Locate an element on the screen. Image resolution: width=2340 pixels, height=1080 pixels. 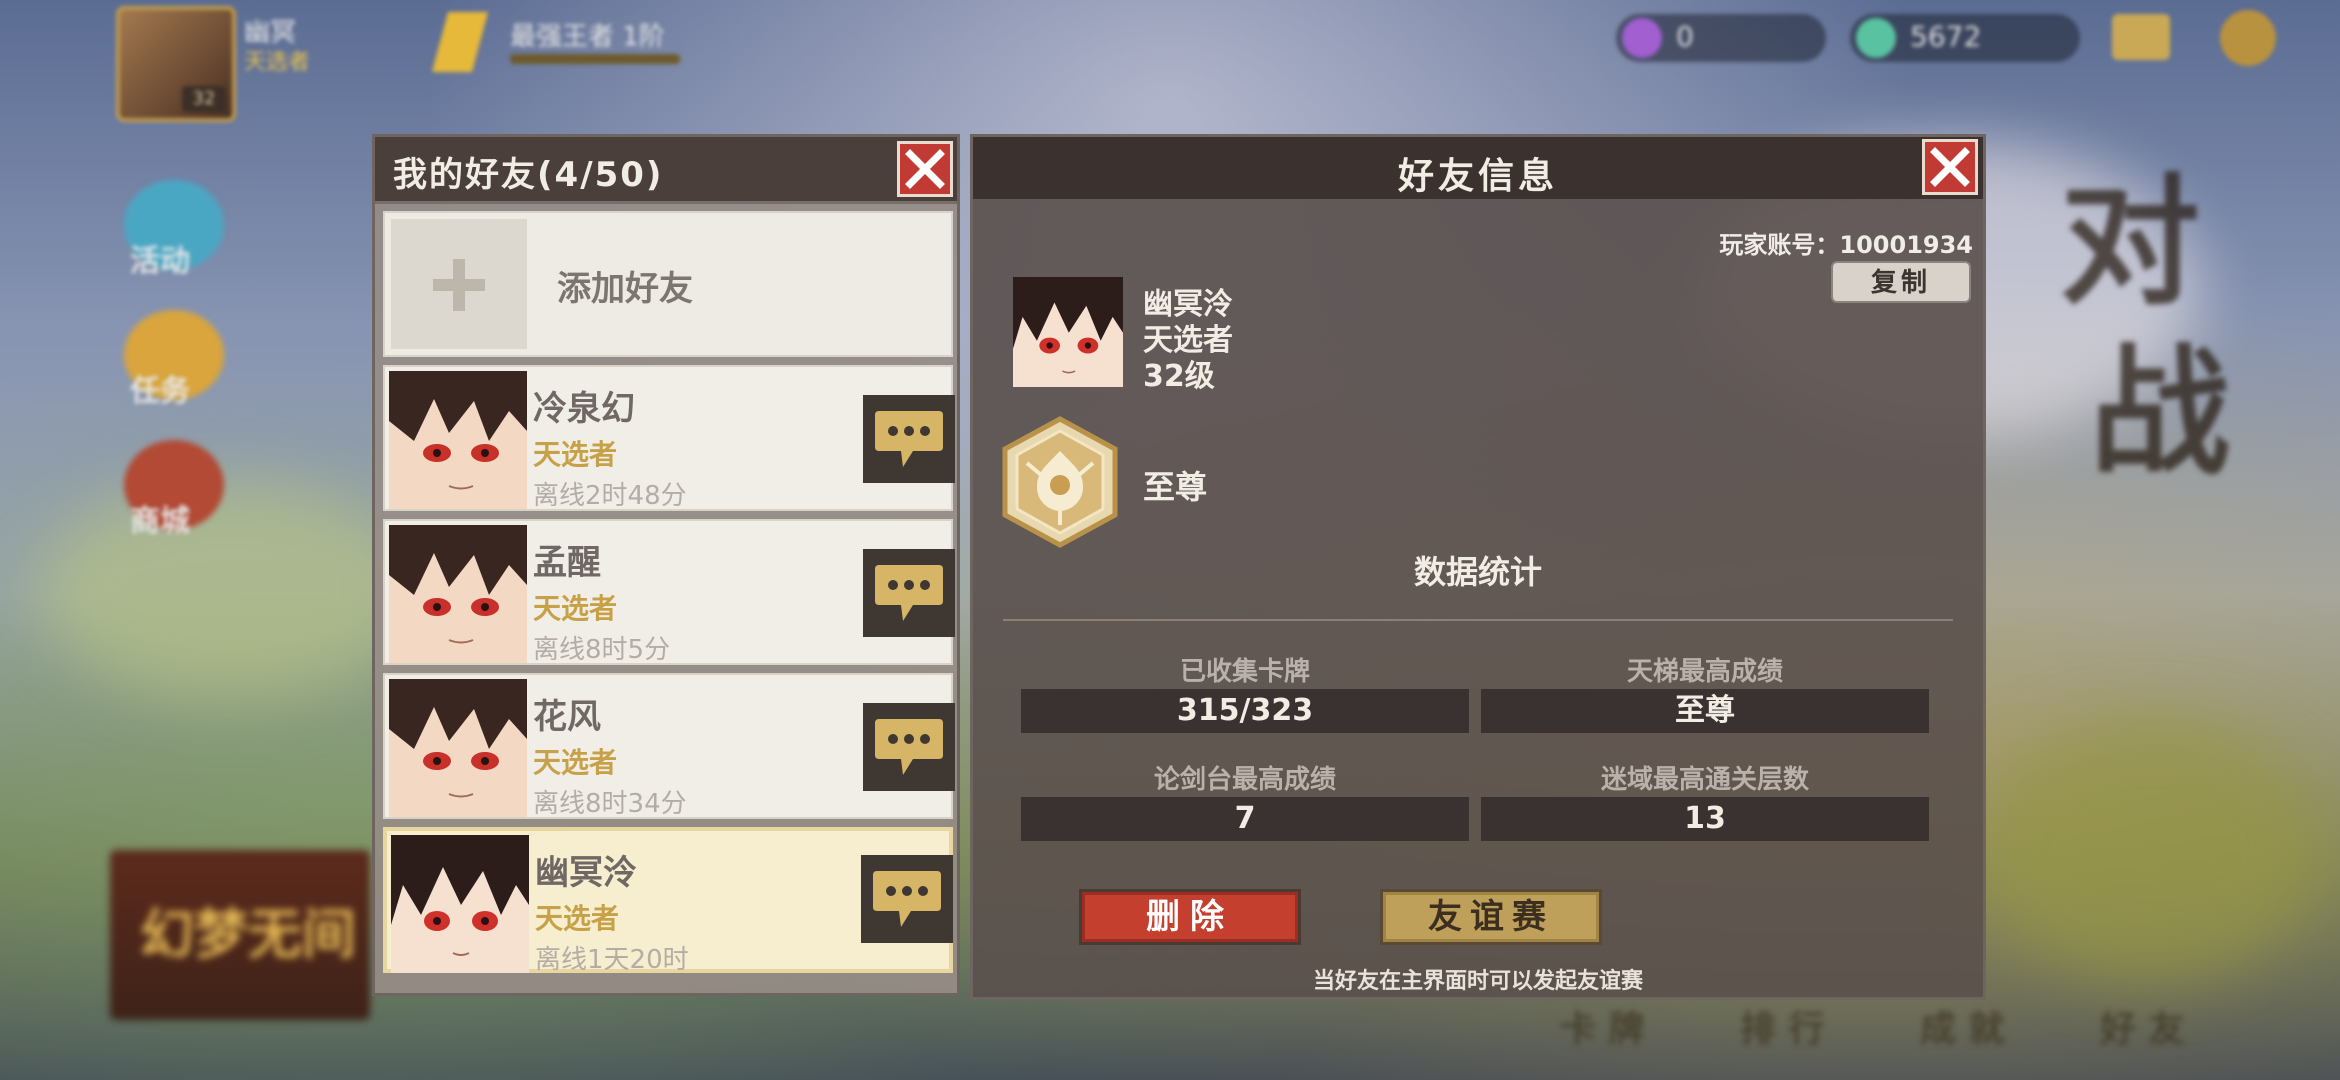
info-panel-header: 好友信息 is located at coordinates (1478, 168).